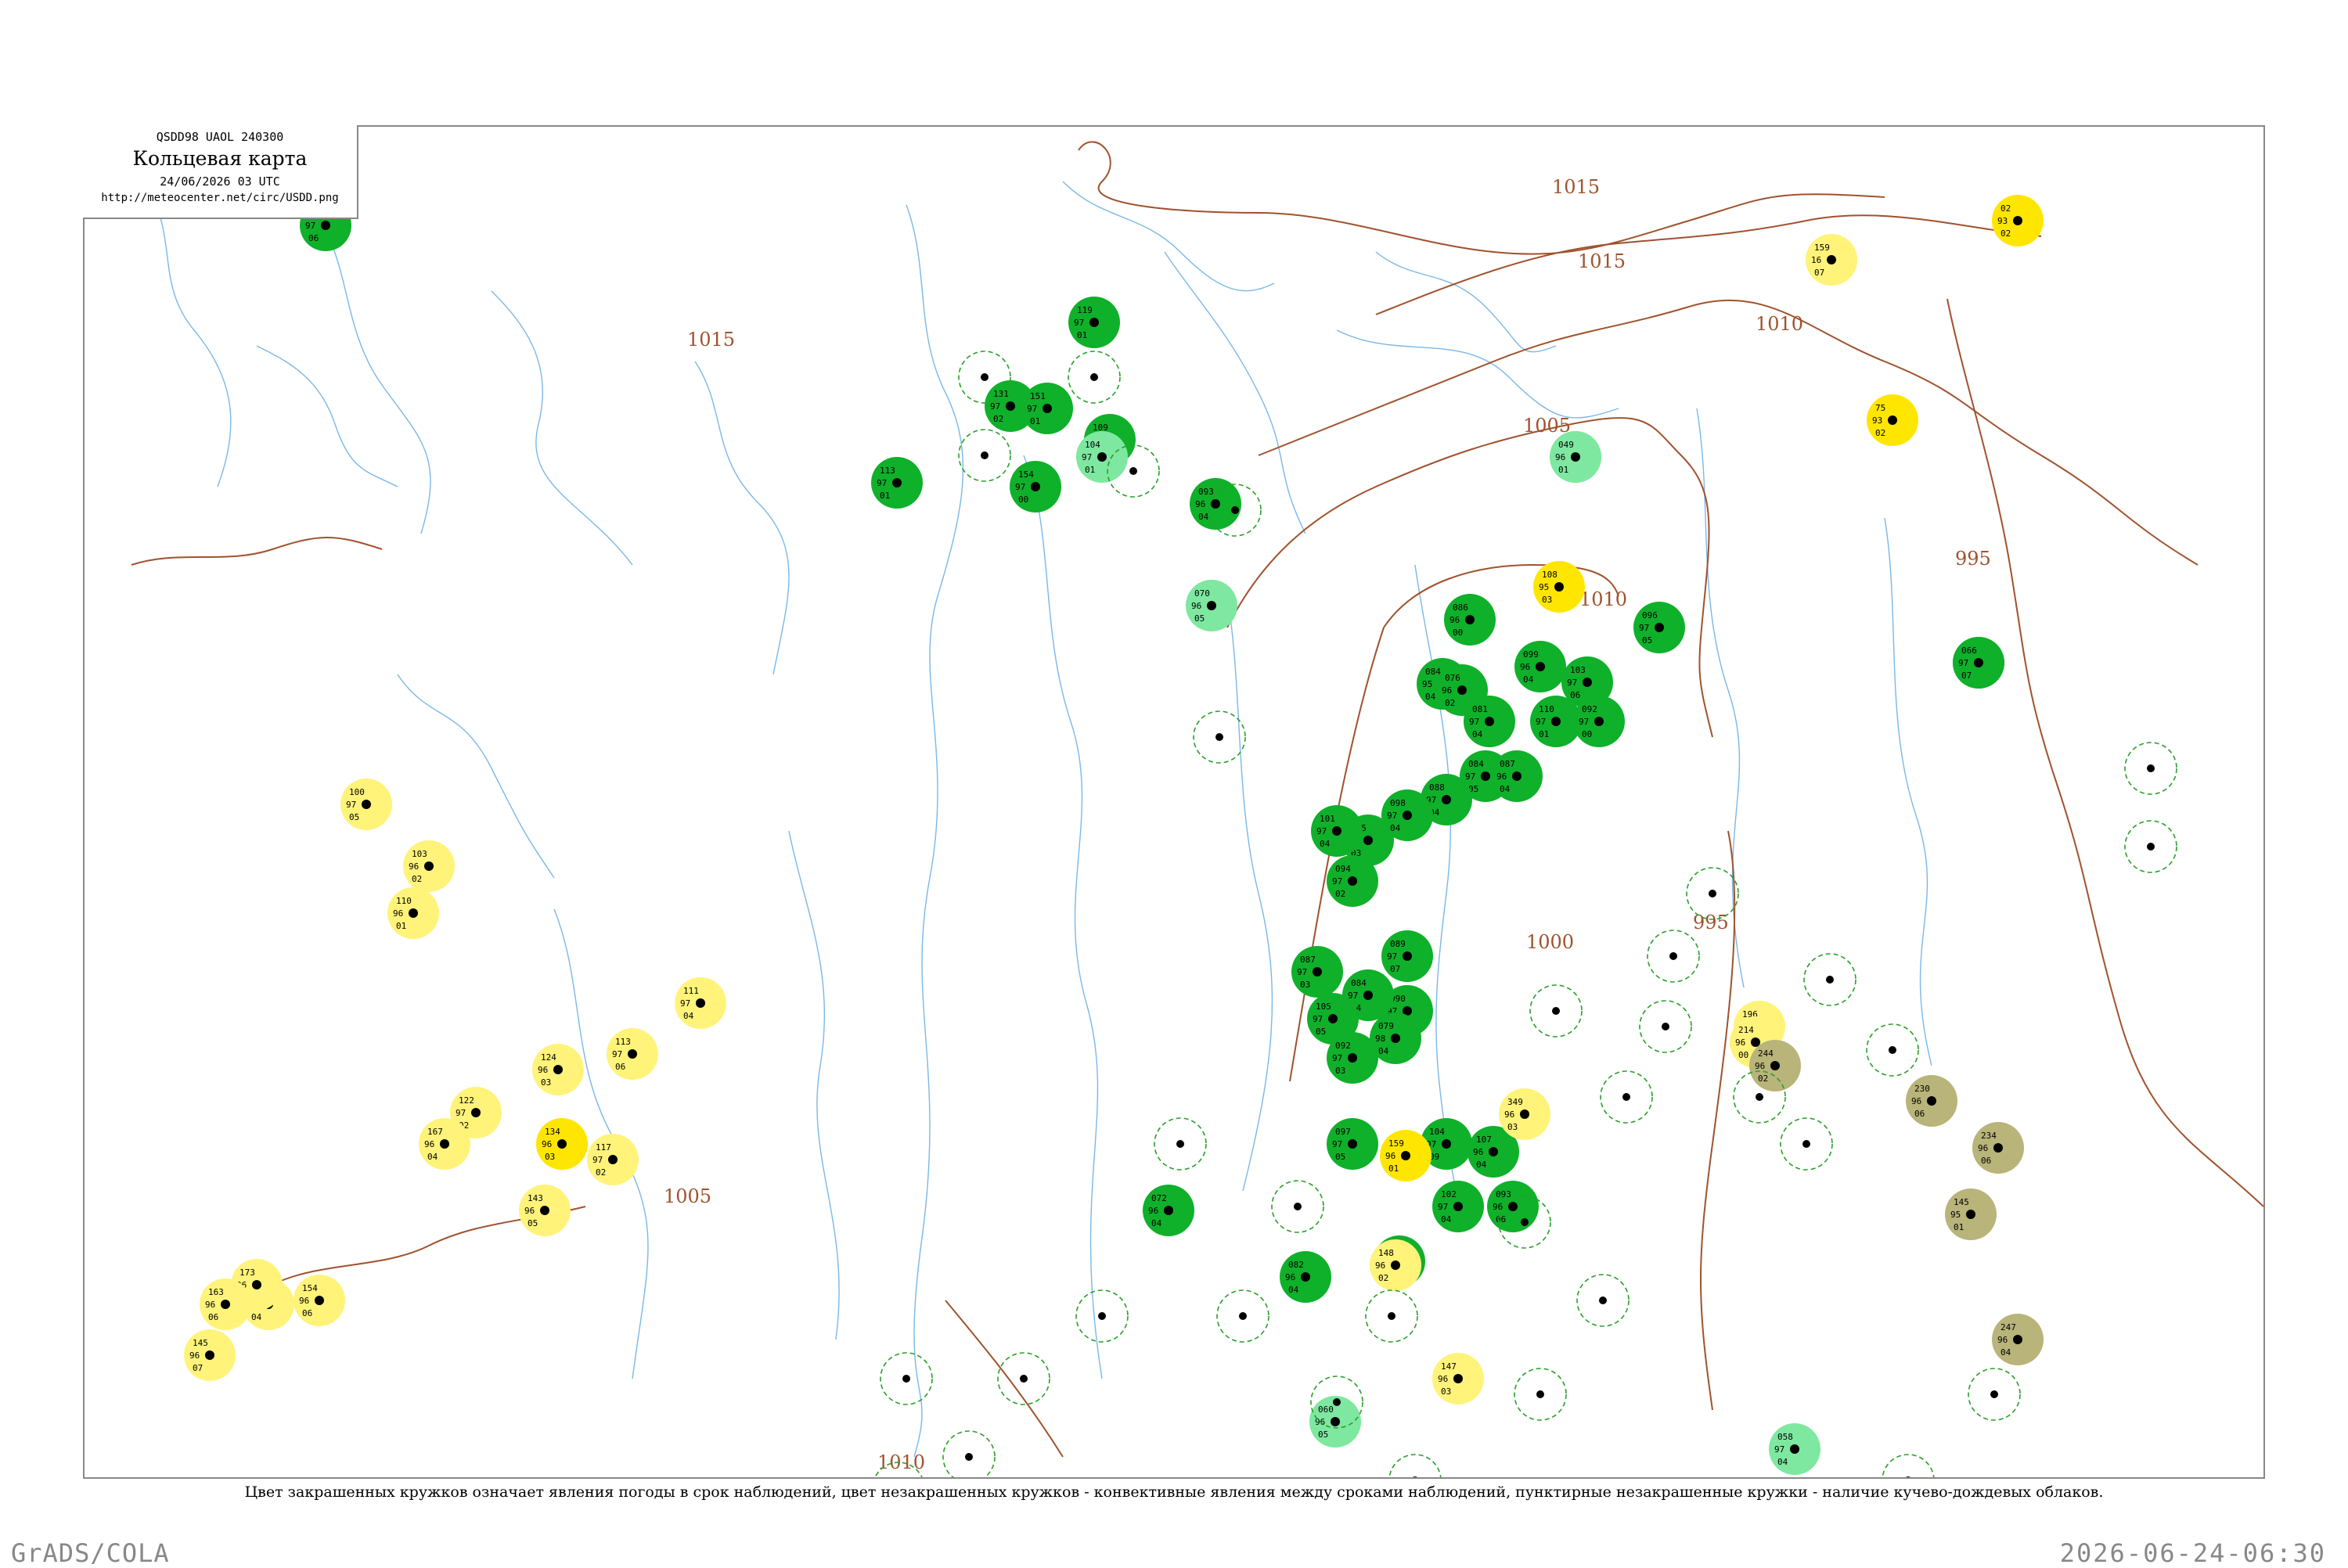 This screenshot has width=2348, height=1568. Describe the element at coordinates (1340, 894) in the screenshot. I see `station-dewpoint: 02` at that location.